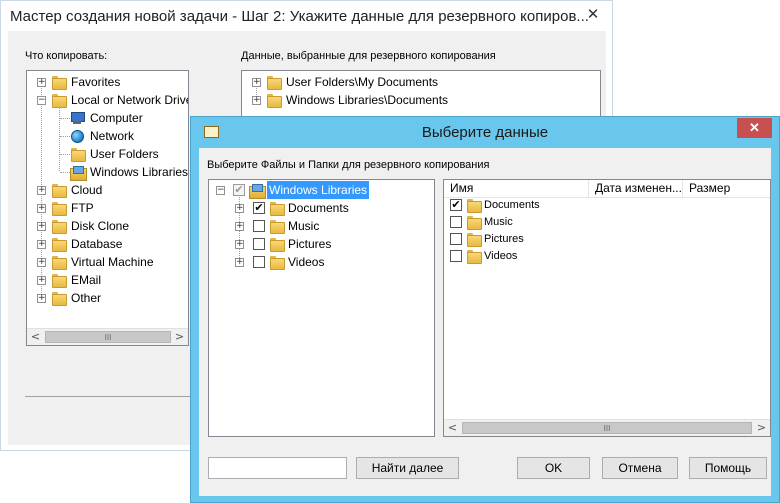 The height and width of the screenshot is (503, 780). I want to click on tree-item-label: Computer, so click(116, 118).